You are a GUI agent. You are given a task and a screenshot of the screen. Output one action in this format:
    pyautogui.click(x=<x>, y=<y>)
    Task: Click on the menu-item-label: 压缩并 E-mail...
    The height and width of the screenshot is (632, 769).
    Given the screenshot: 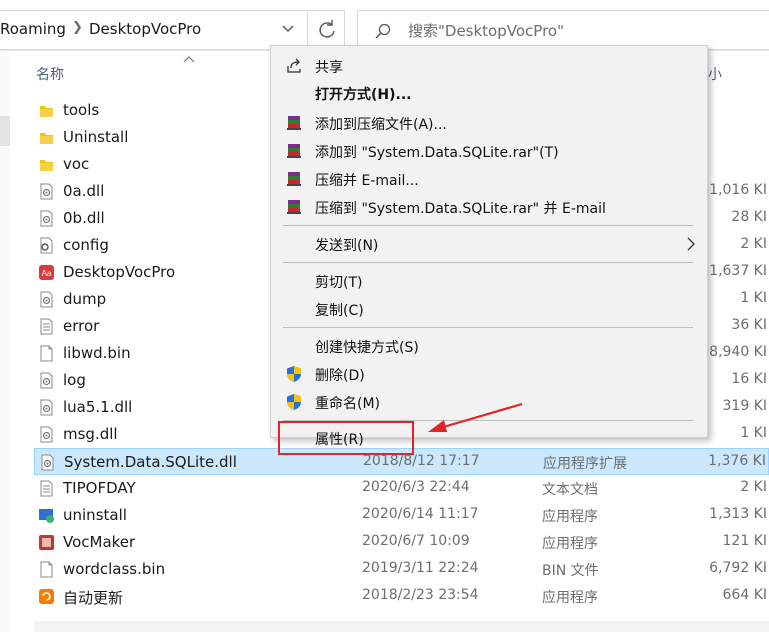 What is the action you would take?
    pyautogui.click(x=367, y=181)
    